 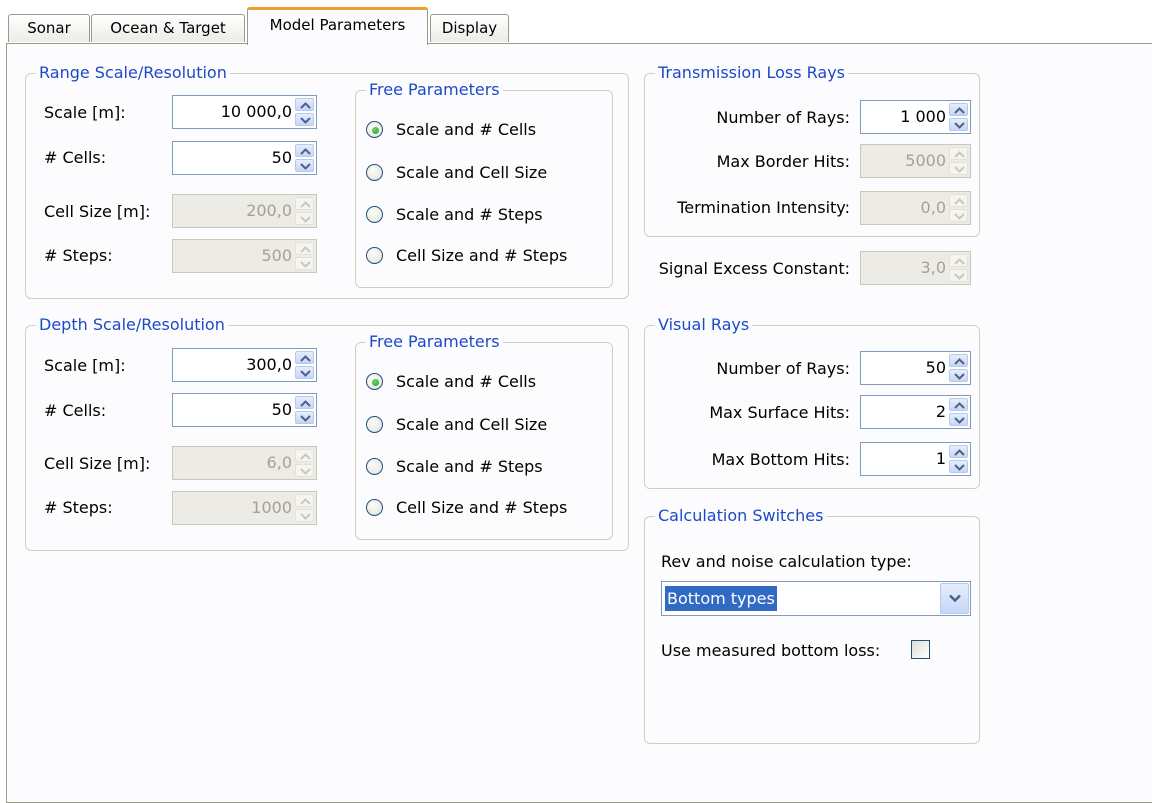 What do you see at coordinates (269, 364) in the screenshot?
I see `depth-scale-value: 300,0` at bounding box center [269, 364].